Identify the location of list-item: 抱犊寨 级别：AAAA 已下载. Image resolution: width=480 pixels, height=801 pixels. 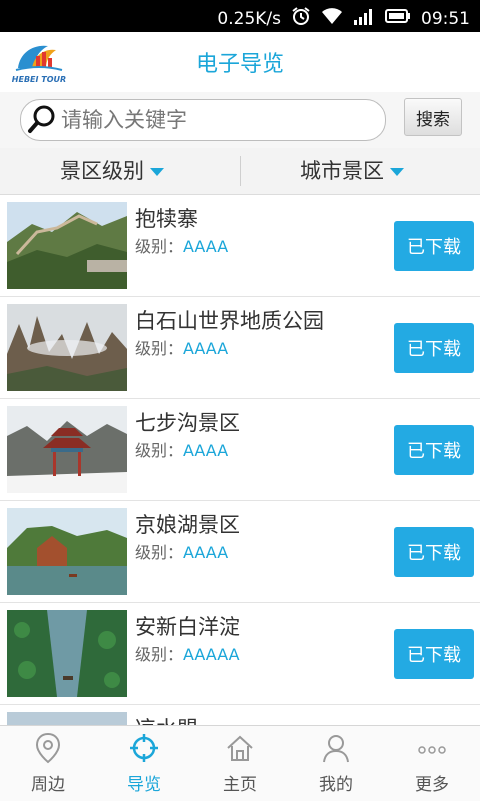
(240, 246).